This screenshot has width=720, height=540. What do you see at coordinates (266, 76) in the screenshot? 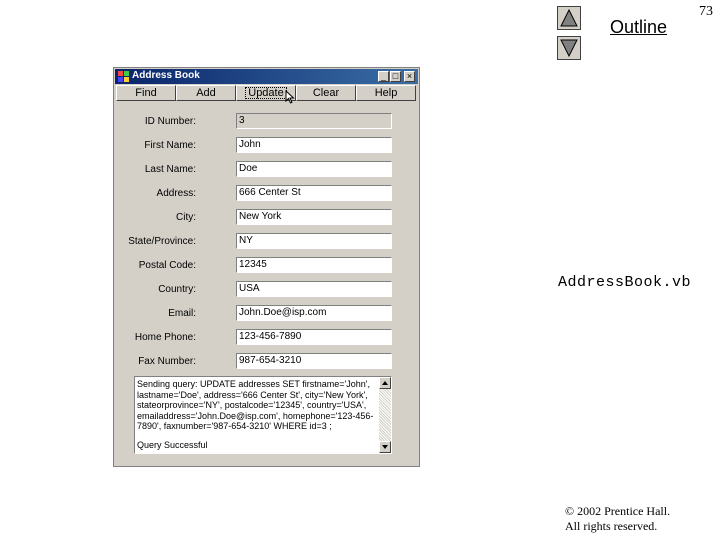
I see `title-bar: Address Book _ □ ×` at bounding box center [266, 76].